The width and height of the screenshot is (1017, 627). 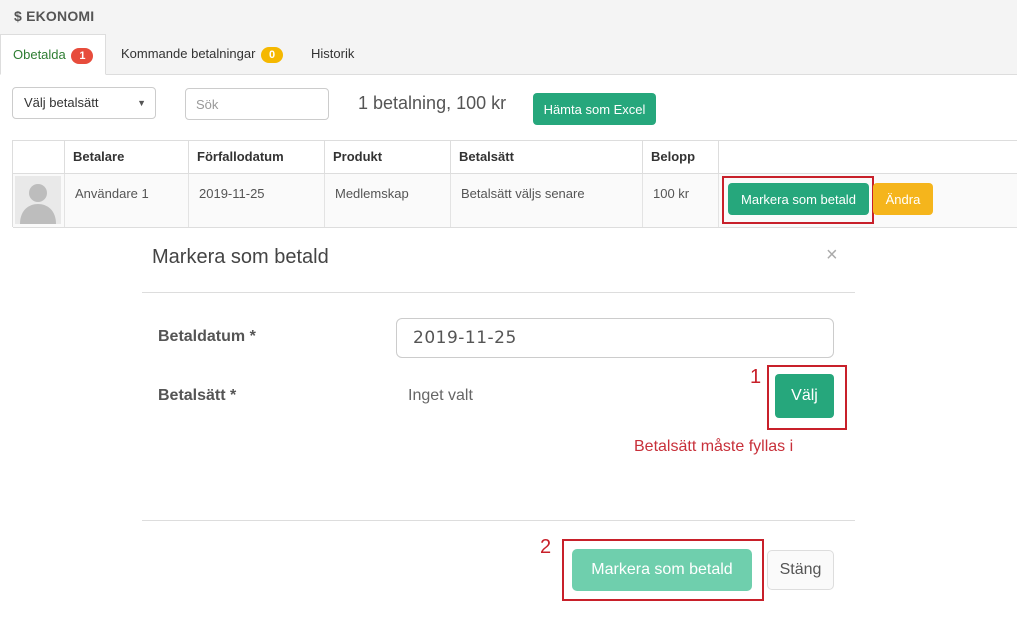 I want to click on choose-method-button: Välj, so click(x=804, y=396).